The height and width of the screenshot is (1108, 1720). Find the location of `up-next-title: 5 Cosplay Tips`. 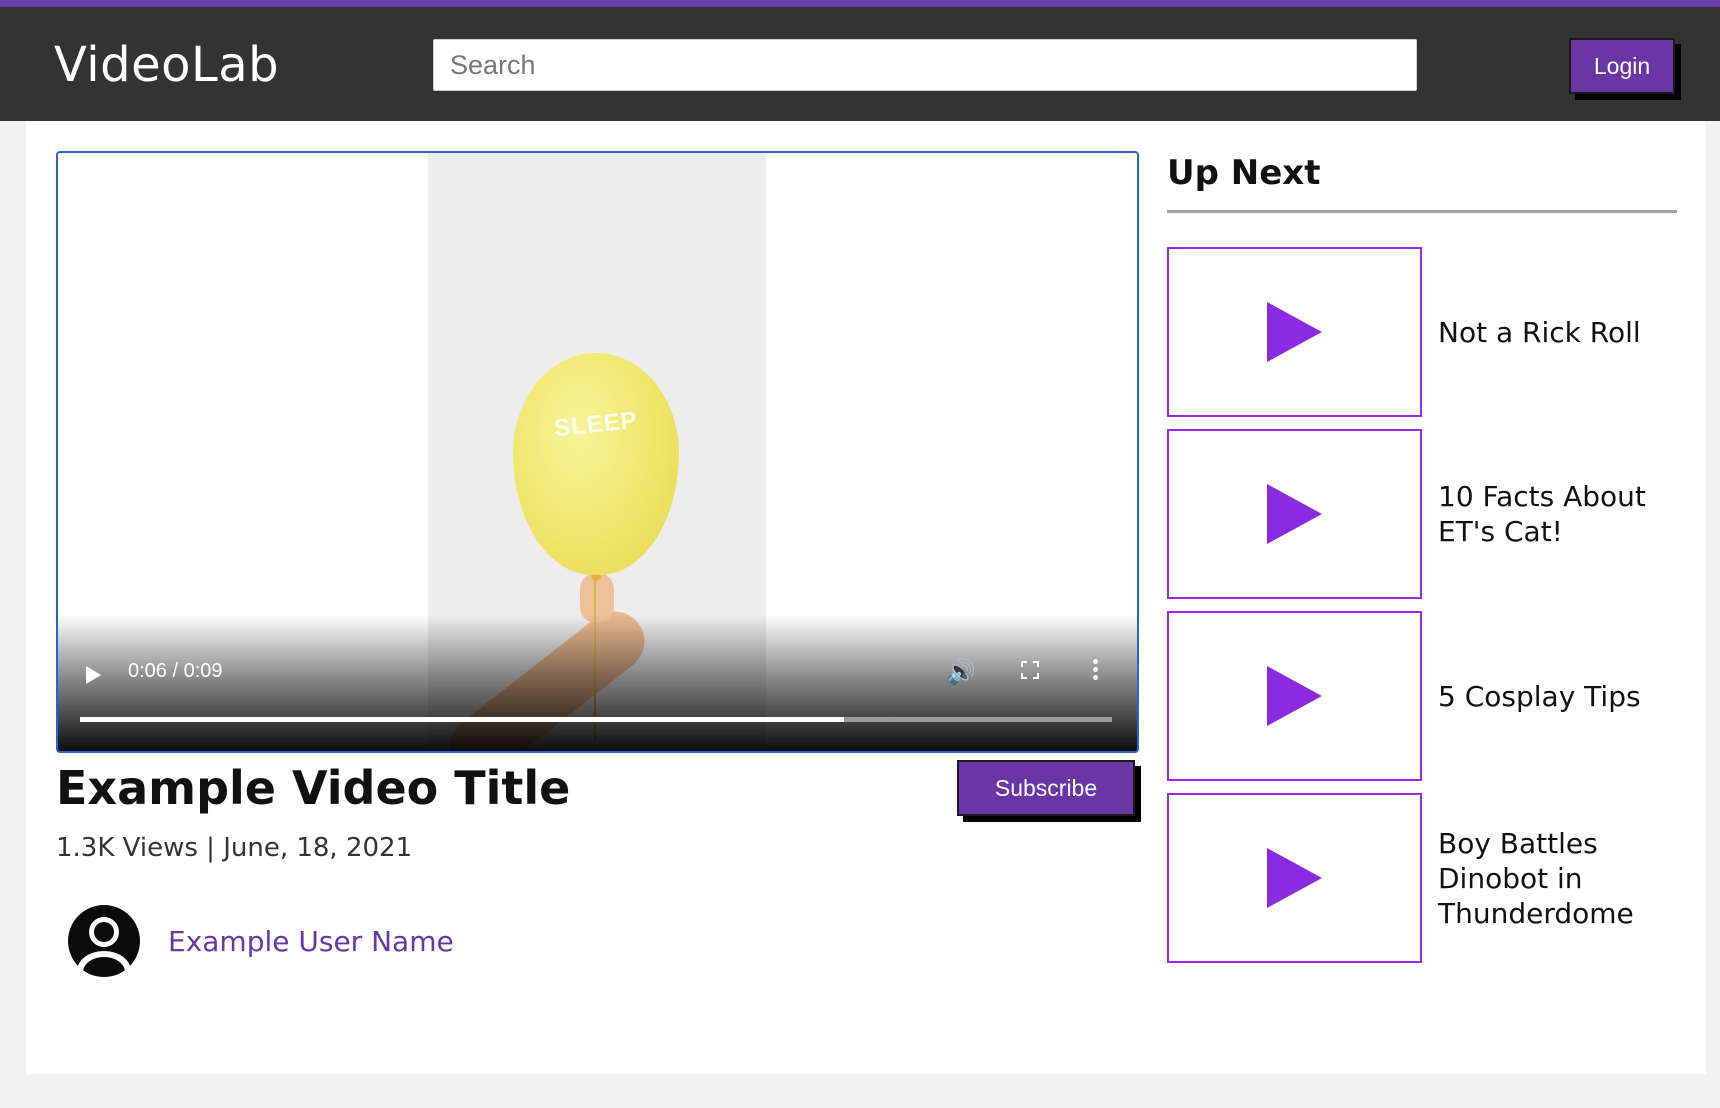

up-next-title: 5 Cosplay Tips is located at coordinates (1553, 696).